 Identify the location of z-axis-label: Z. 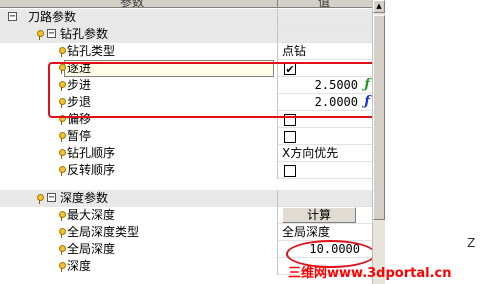
(471, 243).